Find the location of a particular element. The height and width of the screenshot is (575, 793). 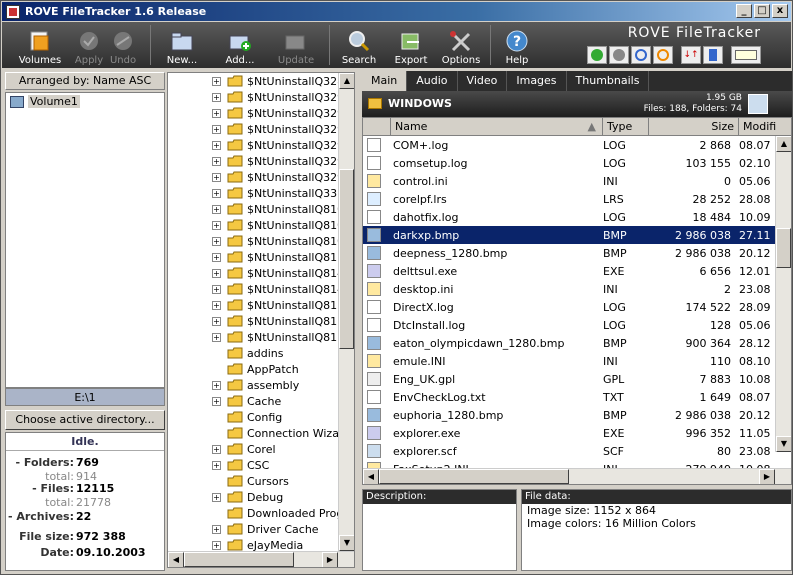

export-button: Export is located at coordinates (411, 45).